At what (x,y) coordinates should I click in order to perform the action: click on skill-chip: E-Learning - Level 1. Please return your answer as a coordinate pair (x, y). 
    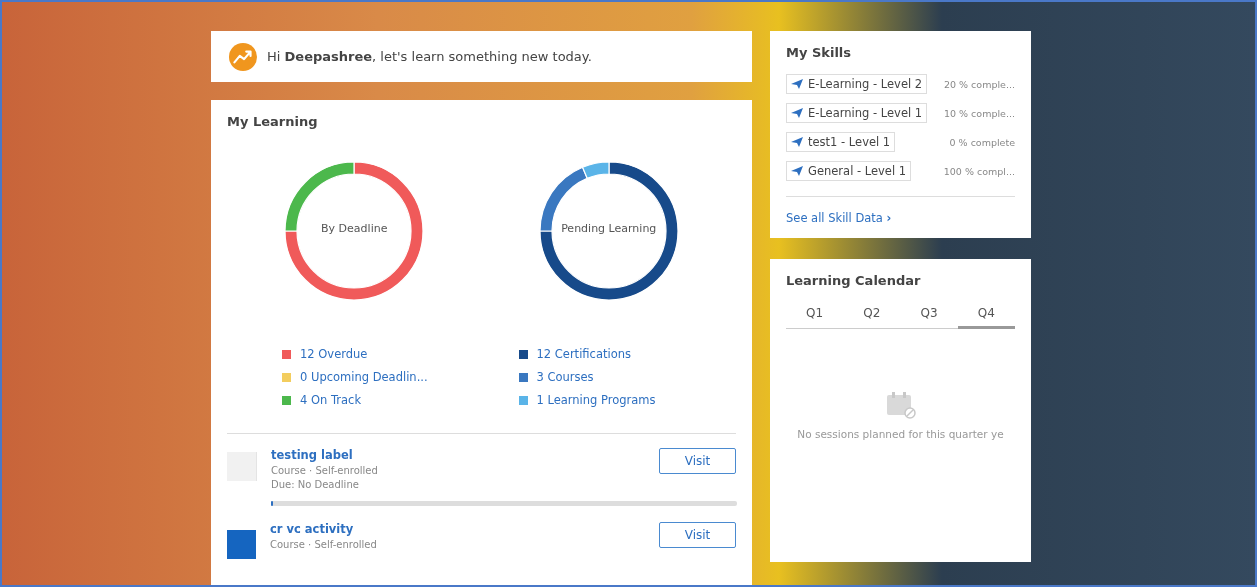
    Looking at the image, I should click on (857, 113).